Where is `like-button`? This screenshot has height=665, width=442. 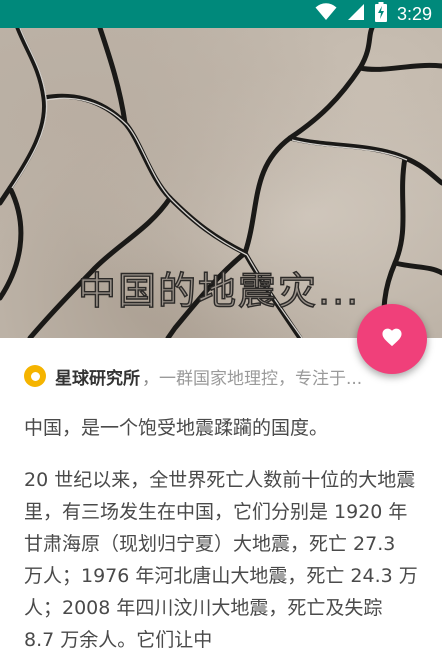
like-button is located at coordinates (392, 339).